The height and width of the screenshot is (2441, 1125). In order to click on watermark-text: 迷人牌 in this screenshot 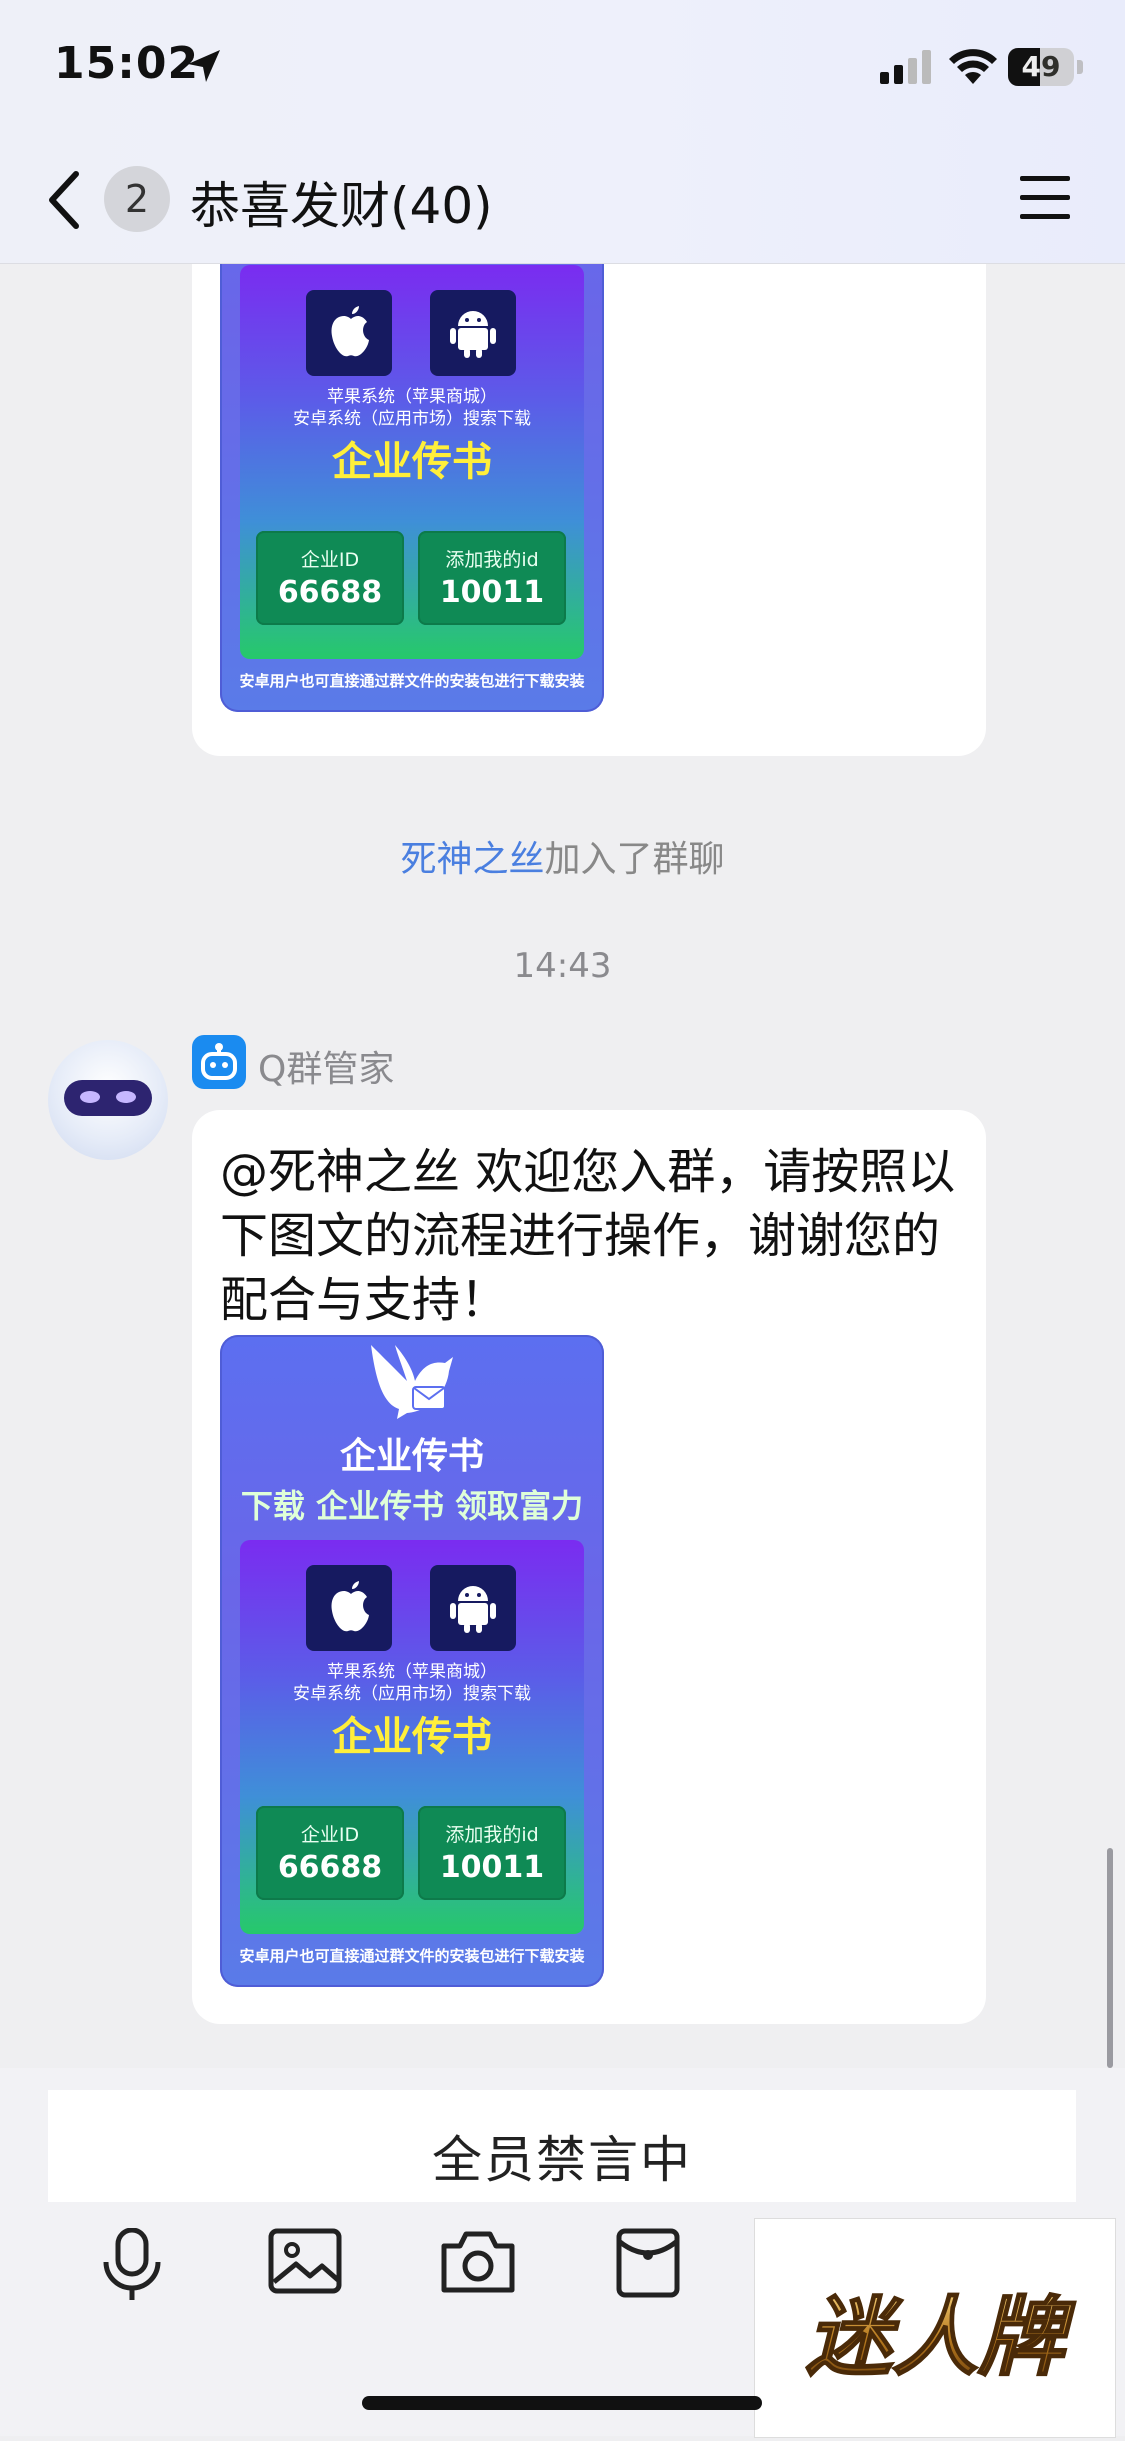, I will do `click(941, 2338)`.